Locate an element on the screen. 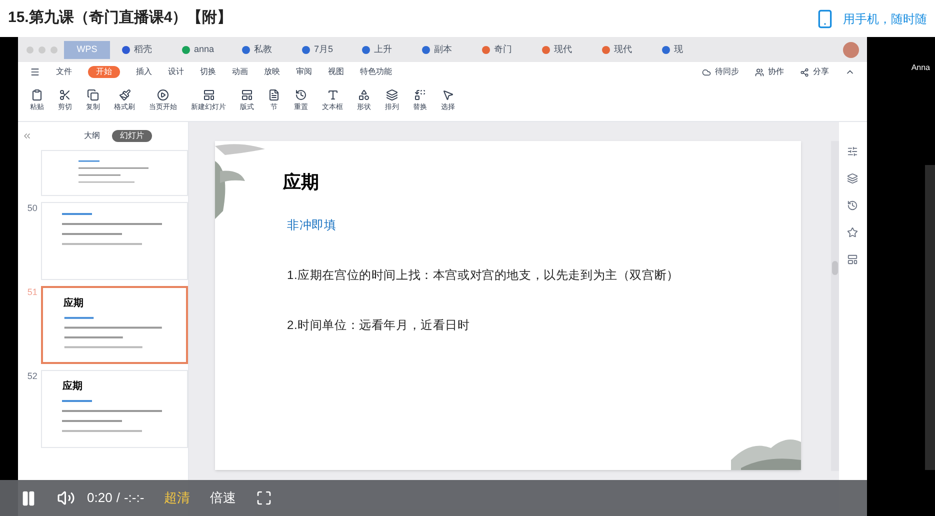 The width and height of the screenshot is (935, 516). slide-bullet: 1.应期在宫位的时间上找：本宫或对宫的地支，以先走到为主（双宫断） is located at coordinates (483, 275).